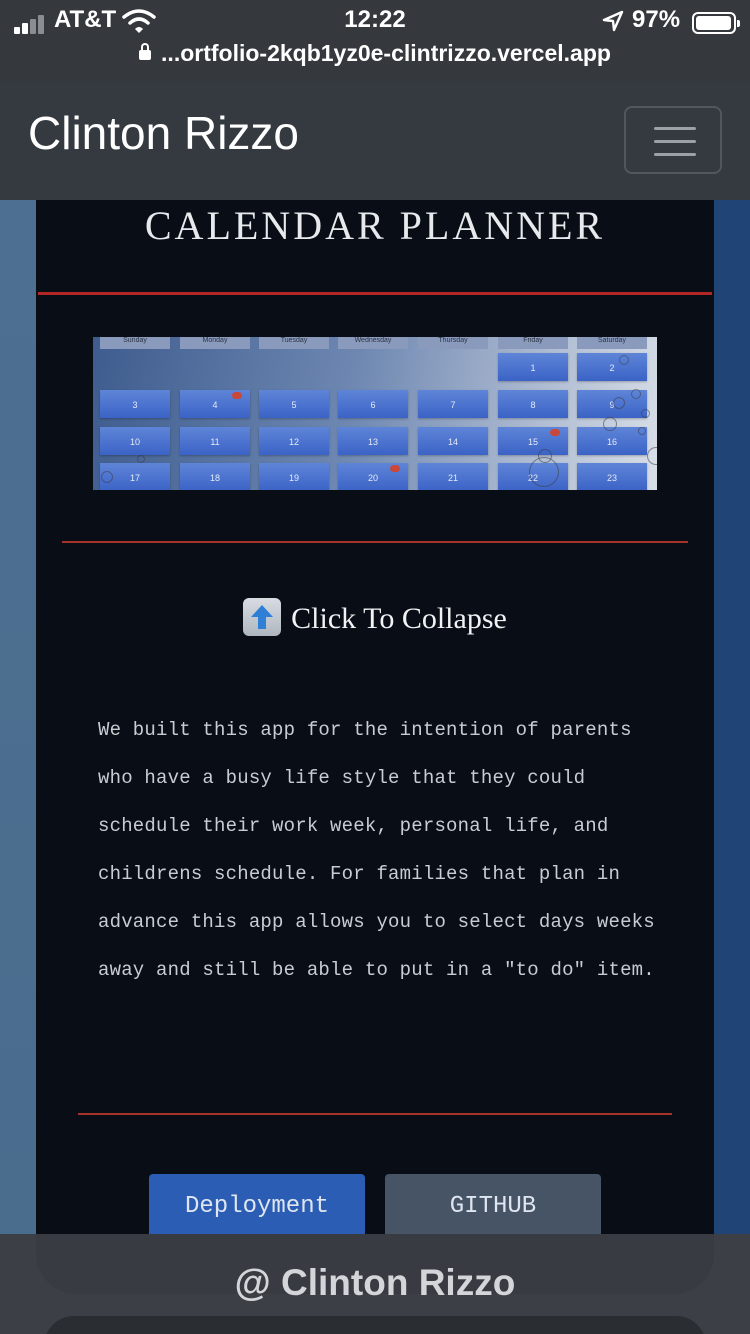  I want to click on calendar-day-header: Sunday, so click(135, 343).